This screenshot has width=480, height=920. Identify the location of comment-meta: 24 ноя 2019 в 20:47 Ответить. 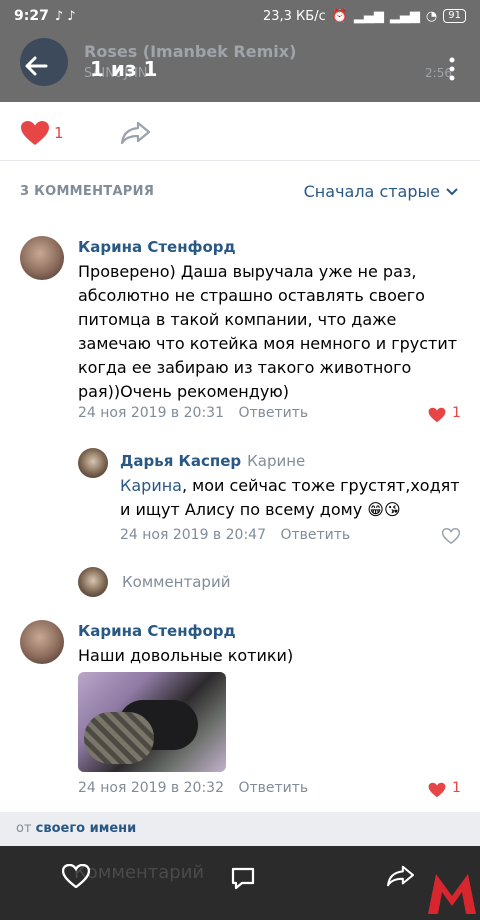
(235, 535).